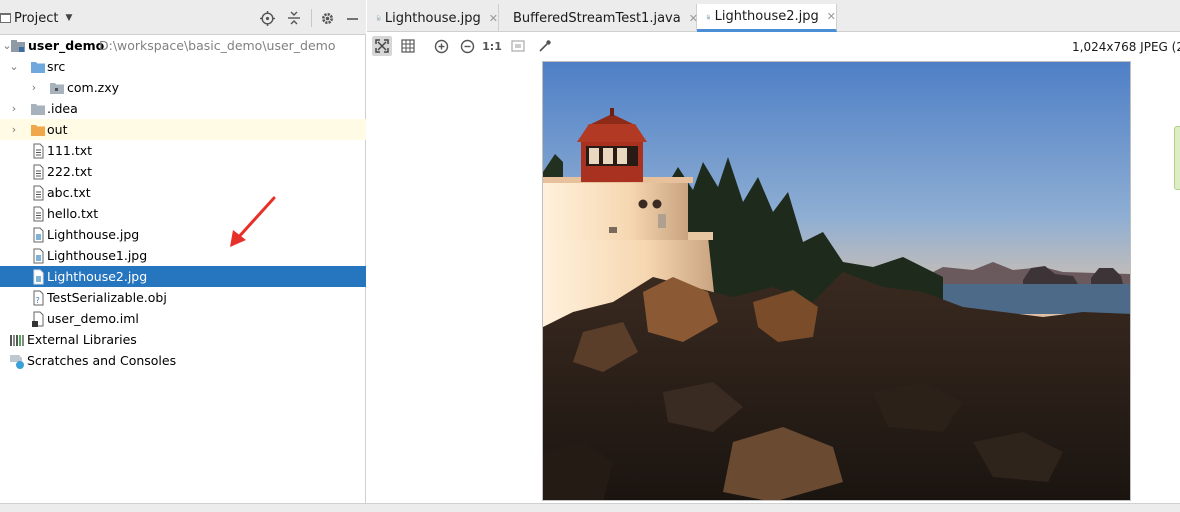 This screenshot has width=1180, height=512. I want to click on source-folder-icon, so click(38, 67).